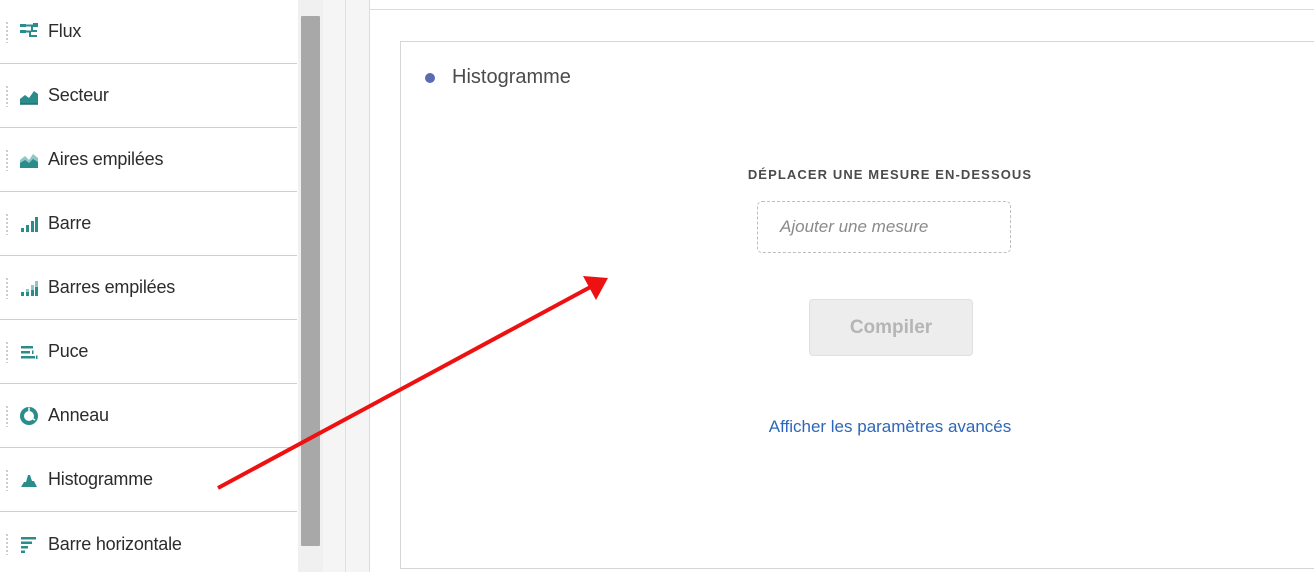  I want to click on viz-item-barre-horizontale: Barre horizontale, so click(148, 542).